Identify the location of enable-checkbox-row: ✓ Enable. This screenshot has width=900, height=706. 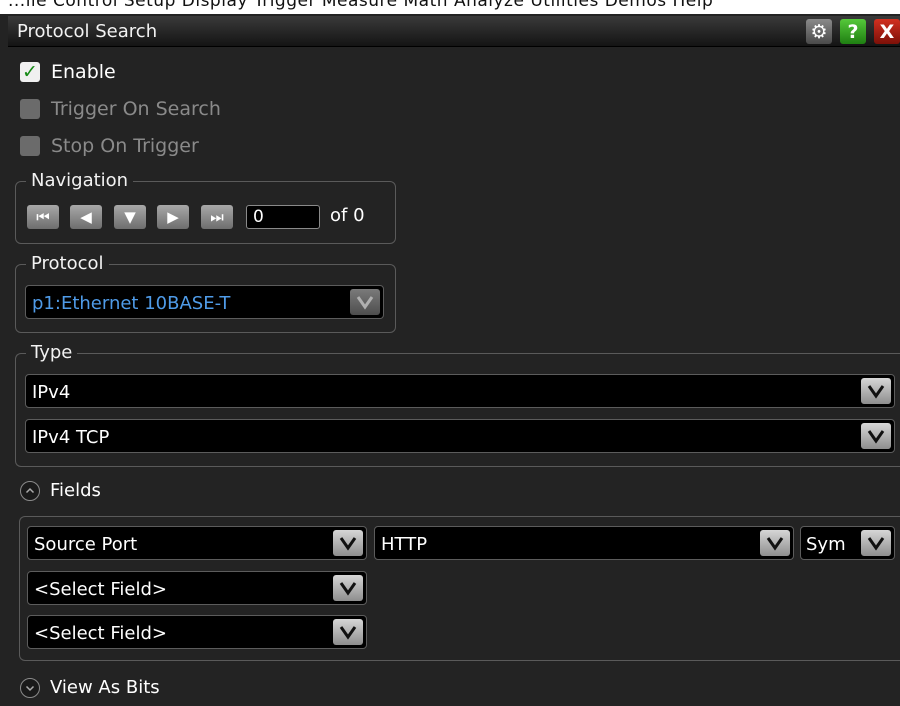
(68, 72).